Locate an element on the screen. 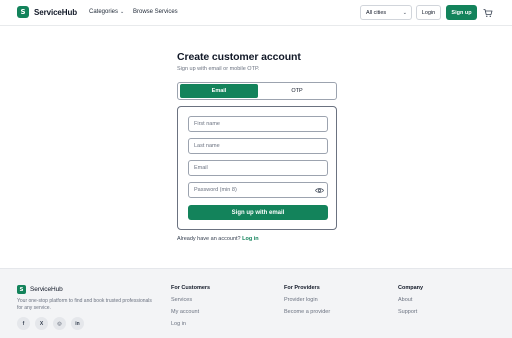 This screenshot has width=512, height=338. instagram-icon: ◎ is located at coordinates (59, 323).